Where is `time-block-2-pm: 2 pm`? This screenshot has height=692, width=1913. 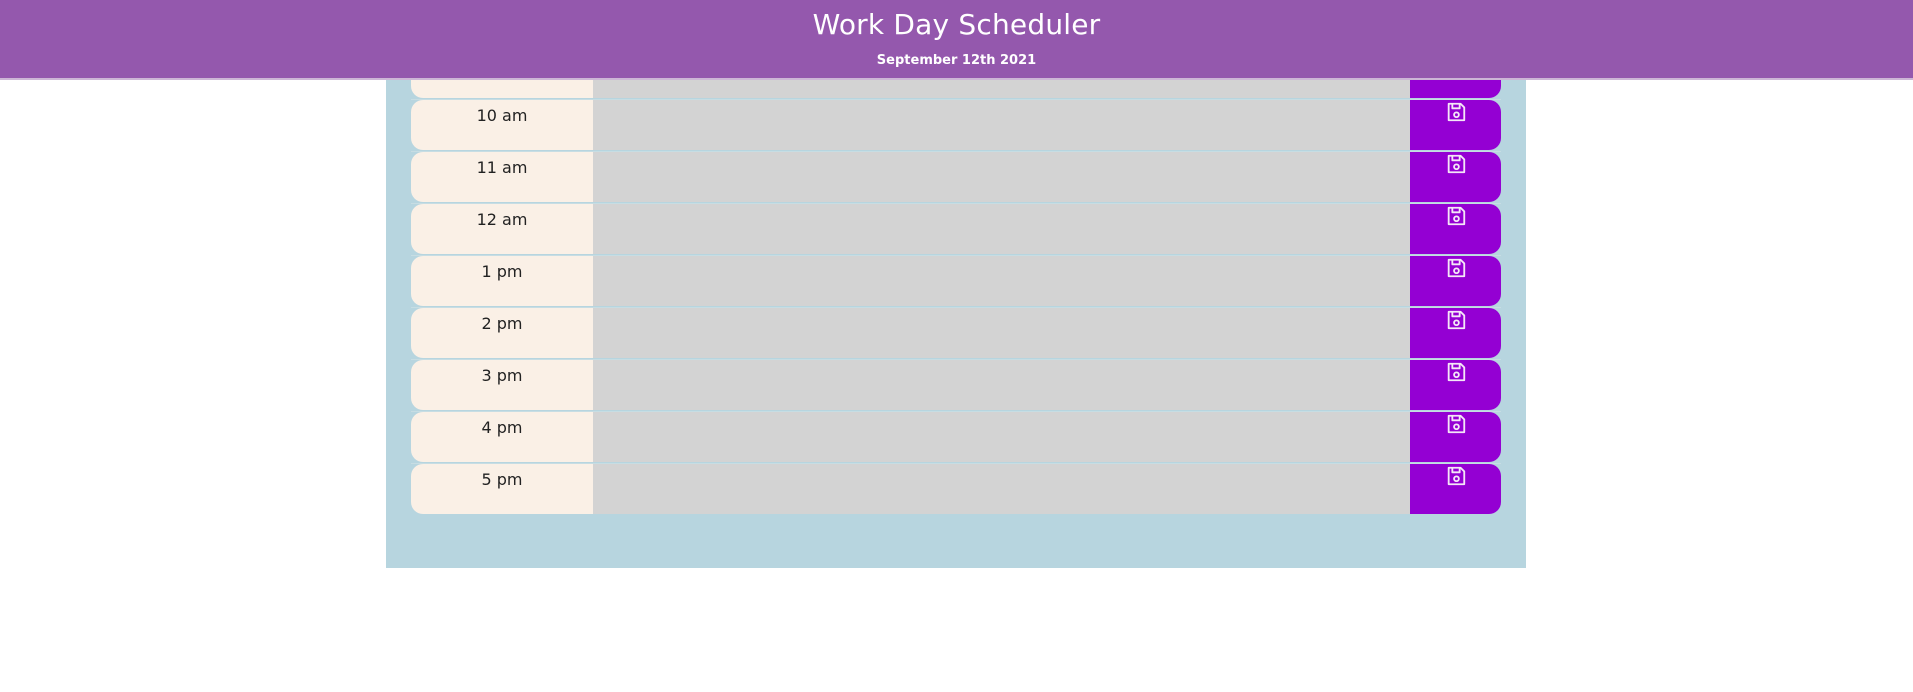 time-block-2-pm: 2 pm is located at coordinates (956, 332).